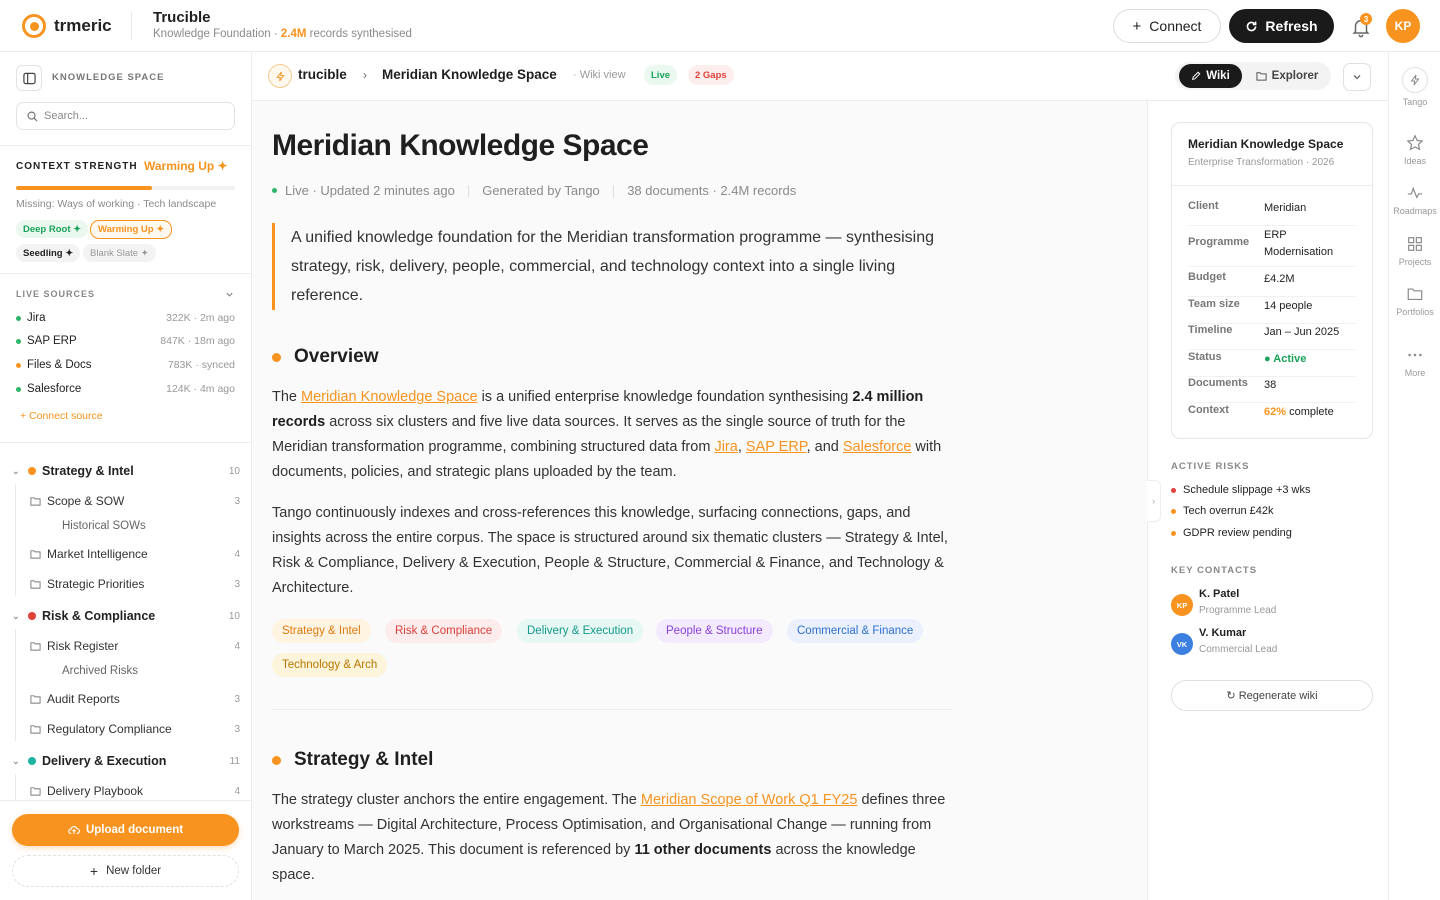 This screenshot has width=1440, height=900. I want to click on chip-blank-slate: Blank Slate ✦, so click(119, 253).